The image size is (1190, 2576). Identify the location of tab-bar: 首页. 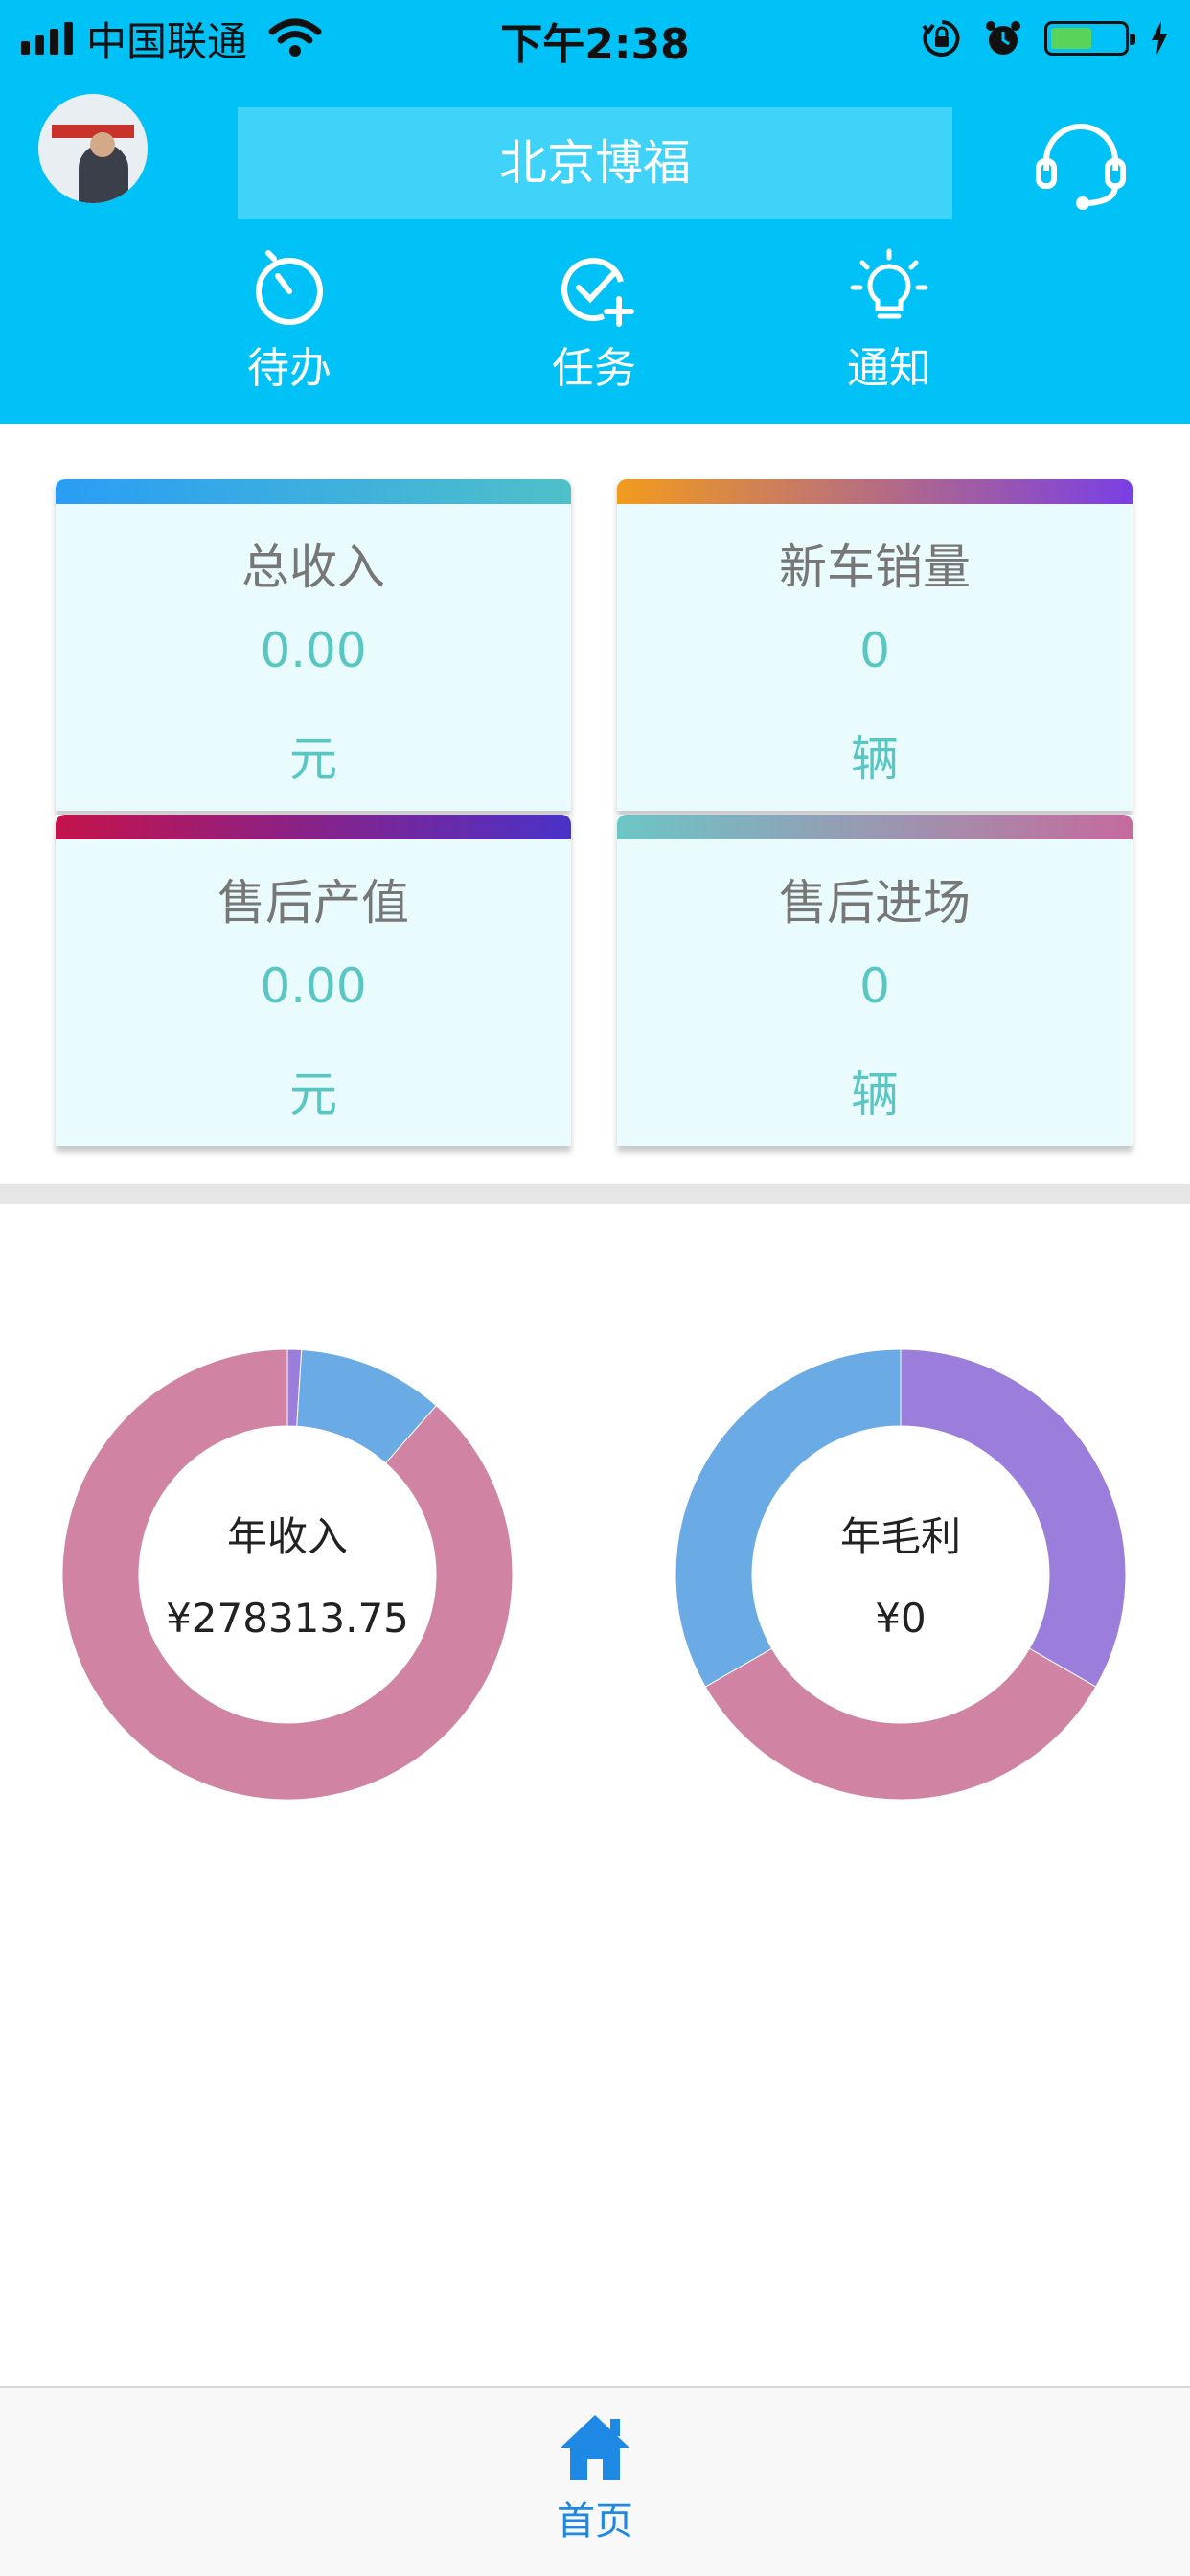
(595, 2481).